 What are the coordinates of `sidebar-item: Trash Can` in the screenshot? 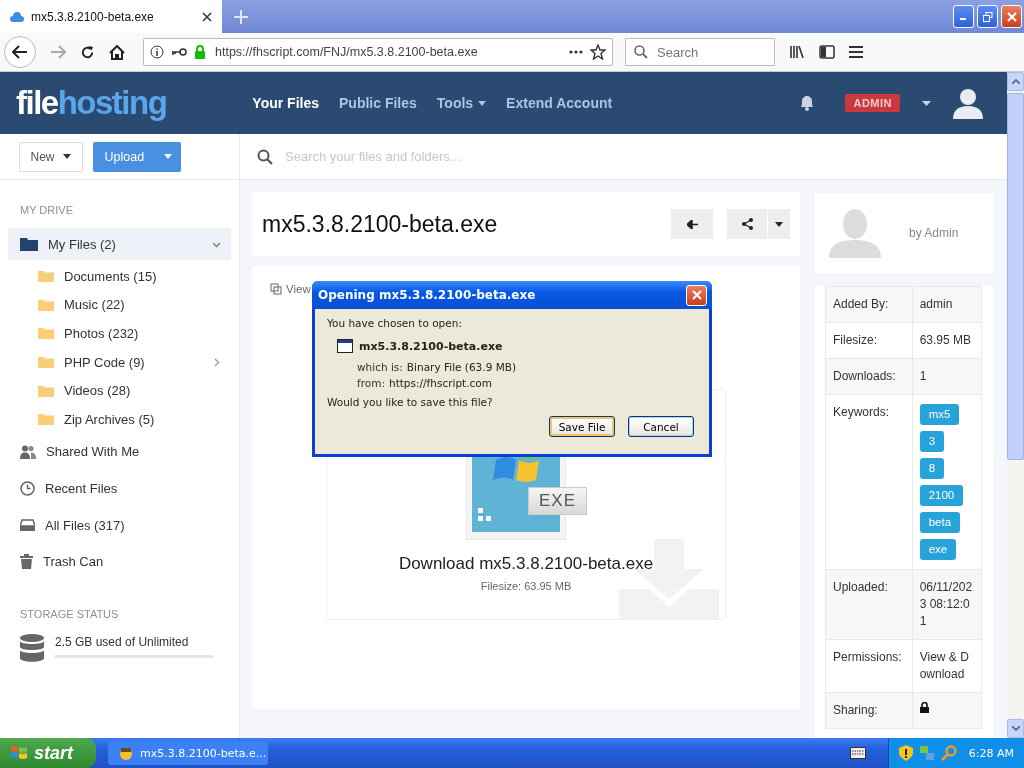 It's located at (119, 562).